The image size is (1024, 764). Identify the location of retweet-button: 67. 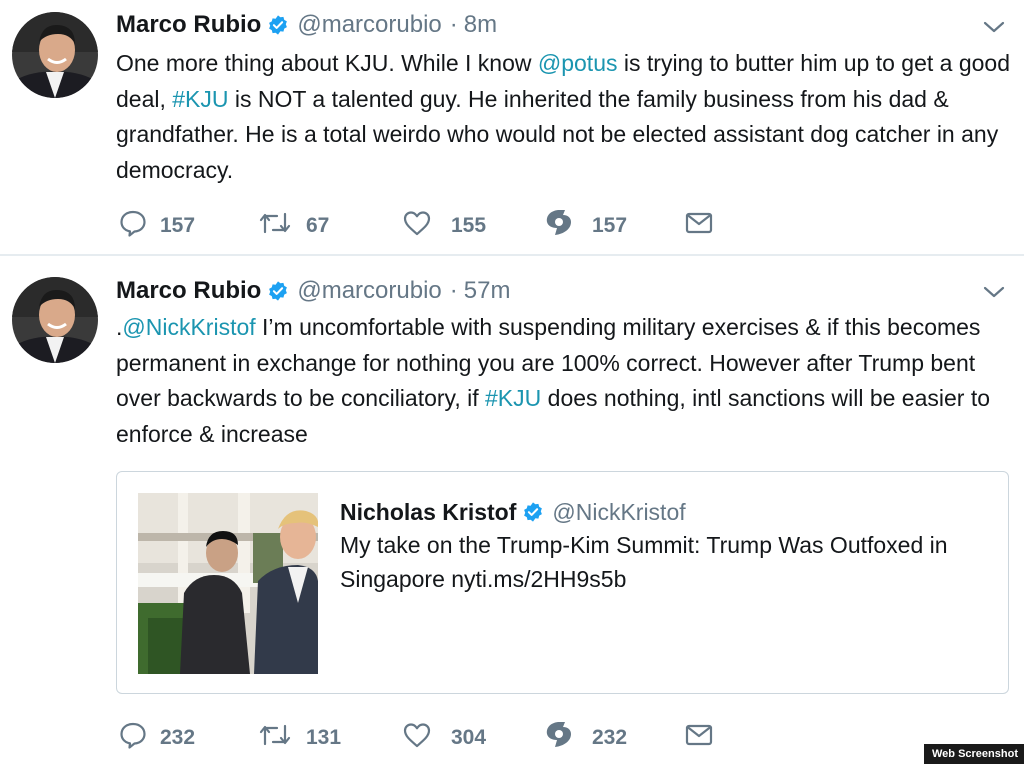
(293, 226).